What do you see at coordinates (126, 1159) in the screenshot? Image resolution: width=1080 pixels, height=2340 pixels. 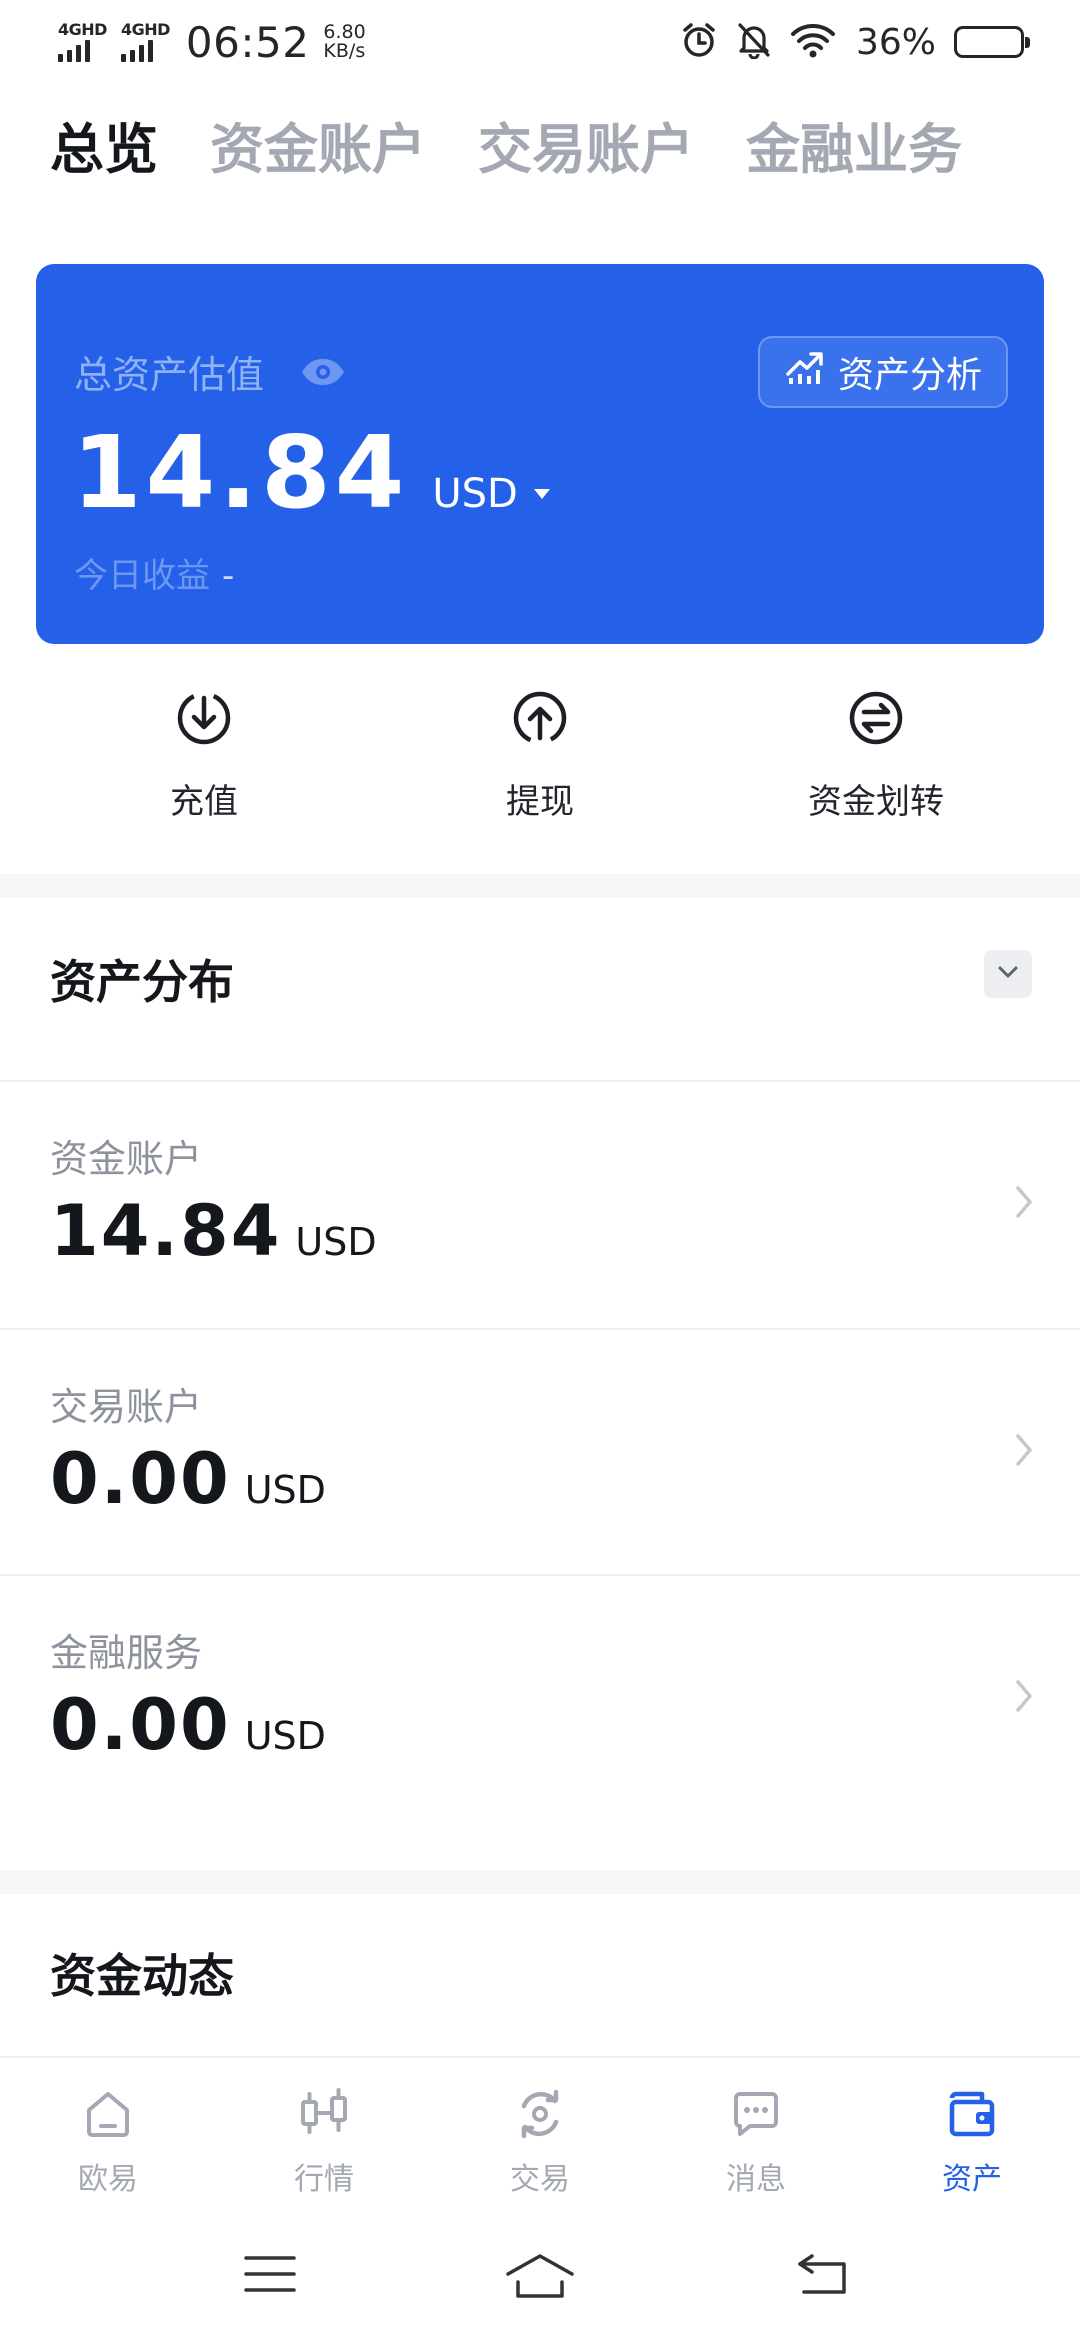 I see `account-name: 资金账户` at bounding box center [126, 1159].